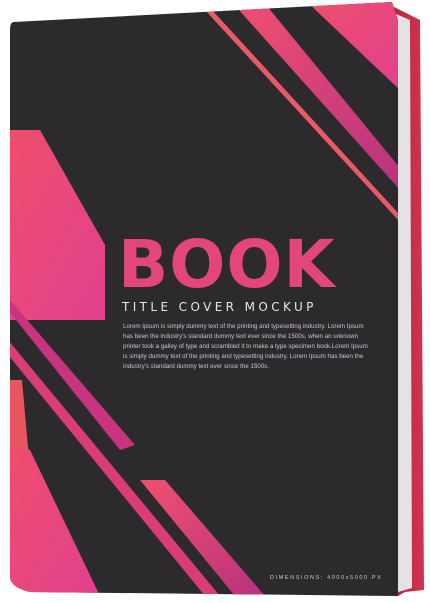  Describe the element at coordinates (227, 264) in the screenshot. I see `cover-title: BOOK` at that location.